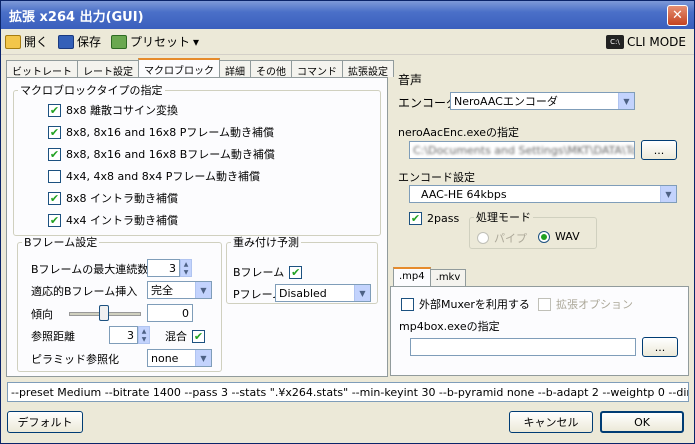 The width and height of the screenshot is (695, 444). Describe the element at coordinates (196, 41) in the screenshot. I see `chevron-down-icon: ▾` at that location.